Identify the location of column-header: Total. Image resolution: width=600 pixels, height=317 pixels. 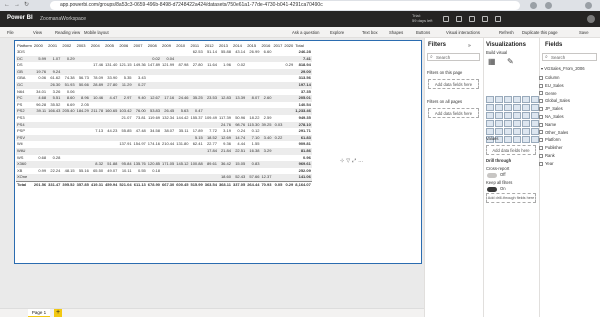
(303, 45).